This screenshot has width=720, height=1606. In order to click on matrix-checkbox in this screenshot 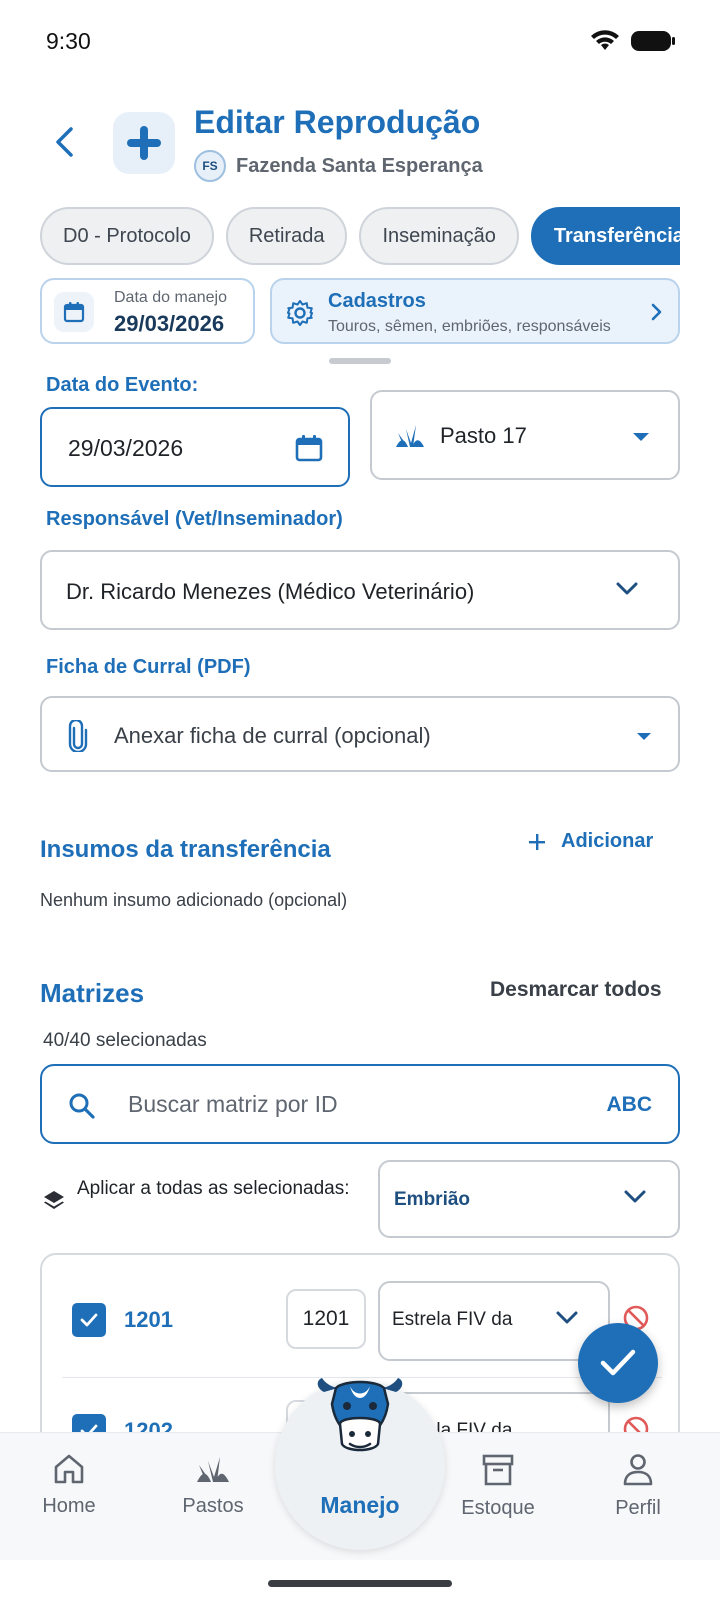, I will do `click(89, 1320)`.